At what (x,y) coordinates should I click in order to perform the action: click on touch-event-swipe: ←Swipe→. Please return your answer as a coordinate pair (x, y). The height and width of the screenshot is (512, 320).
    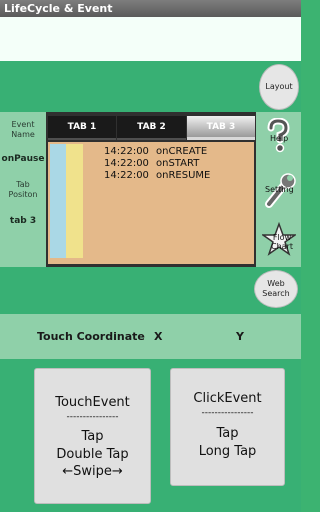
    Looking at the image, I should click on (92, 471).